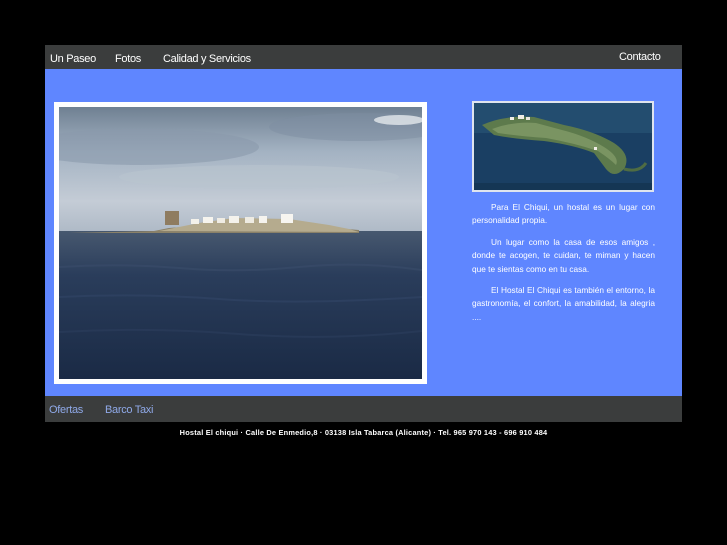 Image resolution: width=727 pixels, height=545 pixels. I want to click on nav-link-contacto: Contacto, so click(640, 57).